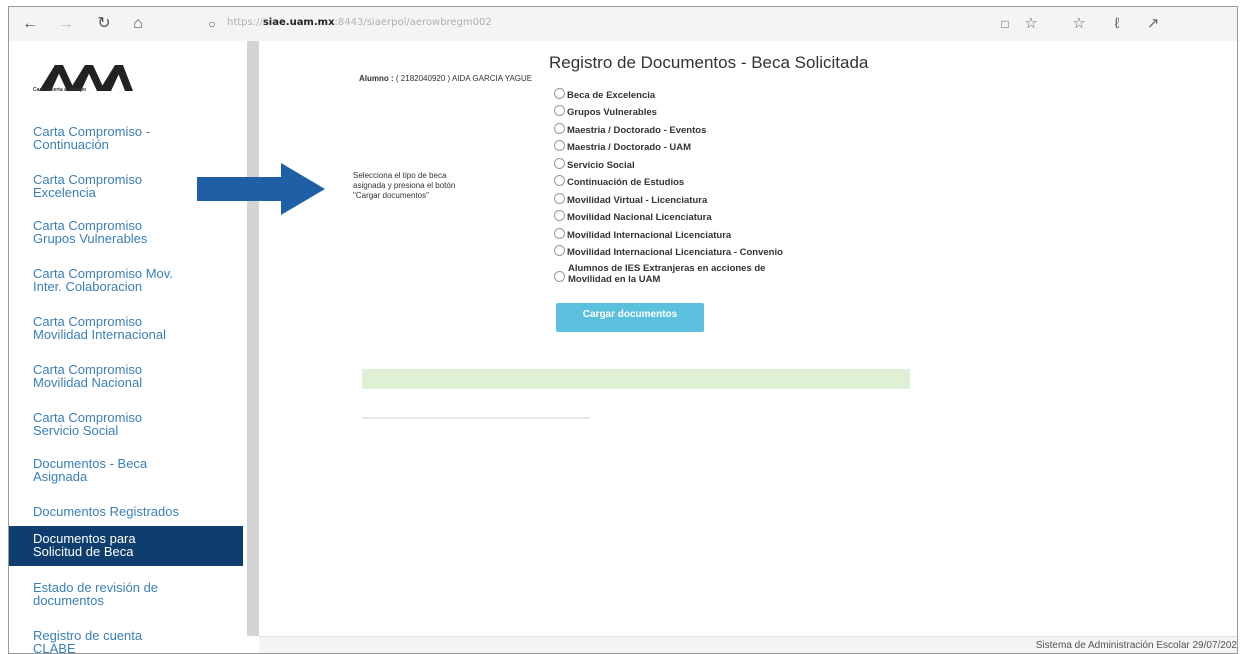 The height and width of the screenshot is (654, 1240). What do you see at coordinates (601, 165) in the screenshot?
I see `option-label: Servicio Social` at bounding box center [601, 165].